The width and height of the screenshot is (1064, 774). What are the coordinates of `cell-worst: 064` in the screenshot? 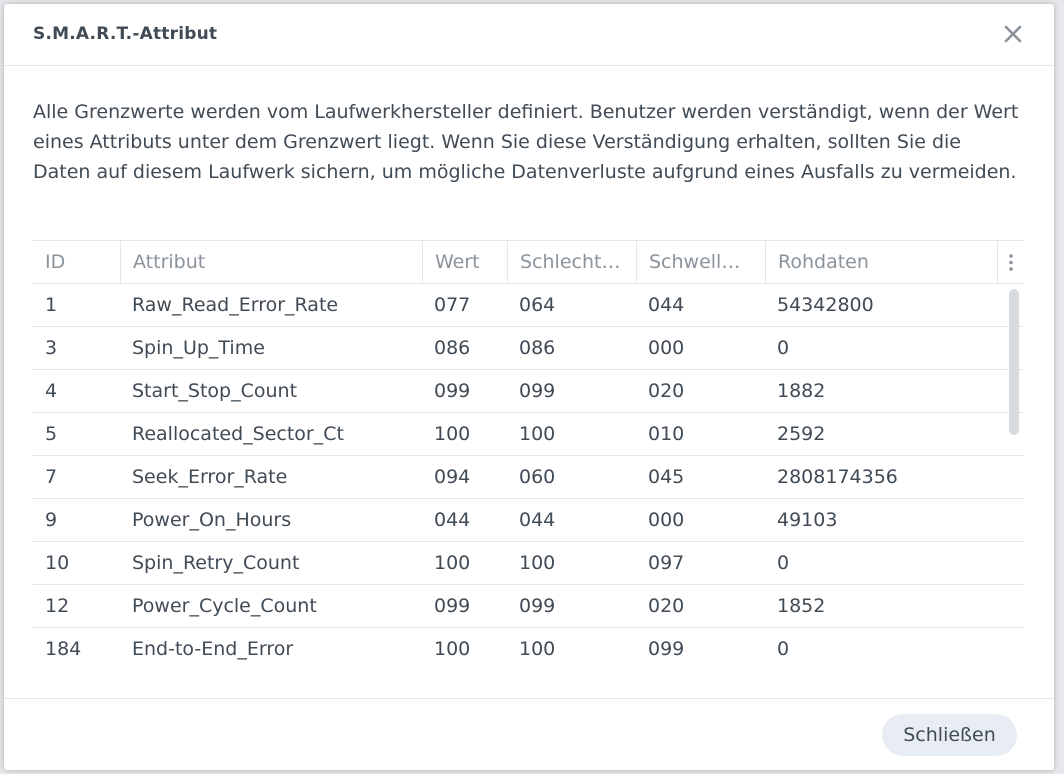 It's located at (537, 305).